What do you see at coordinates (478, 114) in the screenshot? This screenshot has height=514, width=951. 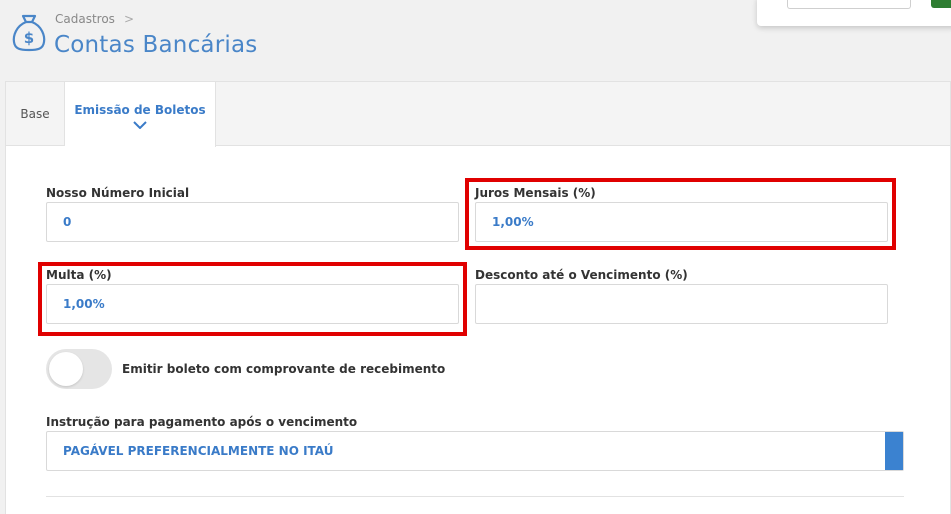 I see `tab-bar: Base Emissão de Boletos` at bounding box center [478, 114].